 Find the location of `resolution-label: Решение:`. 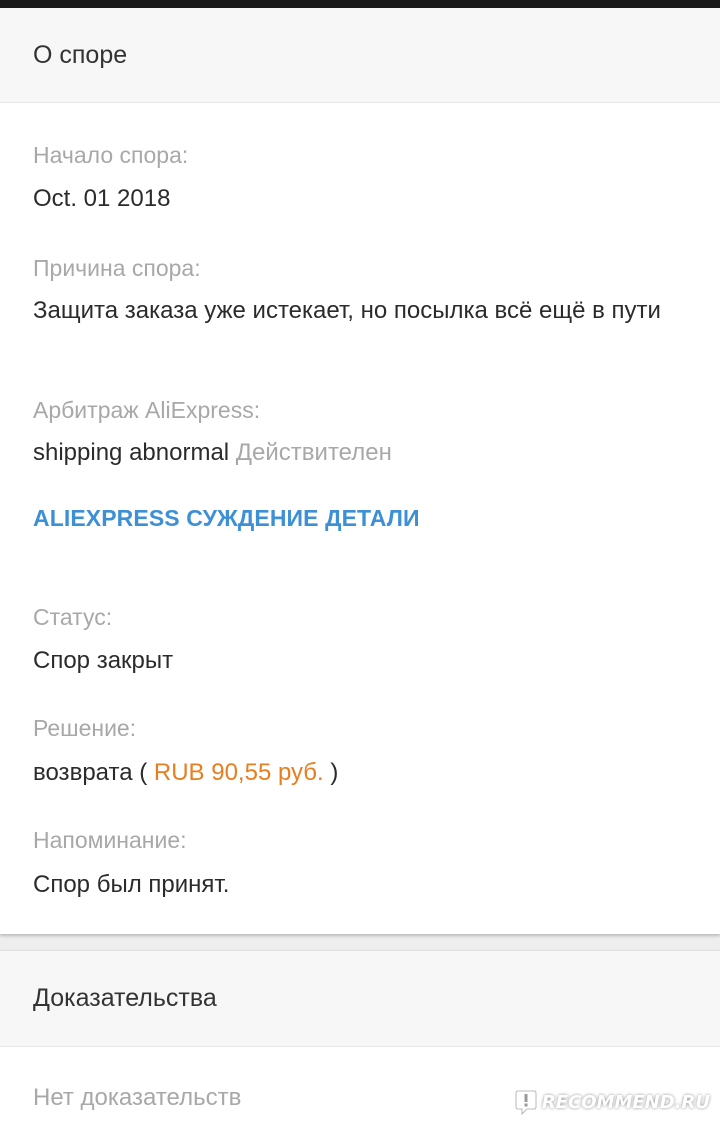

resolution-label: Решение: is located at coordinates (85, 728).